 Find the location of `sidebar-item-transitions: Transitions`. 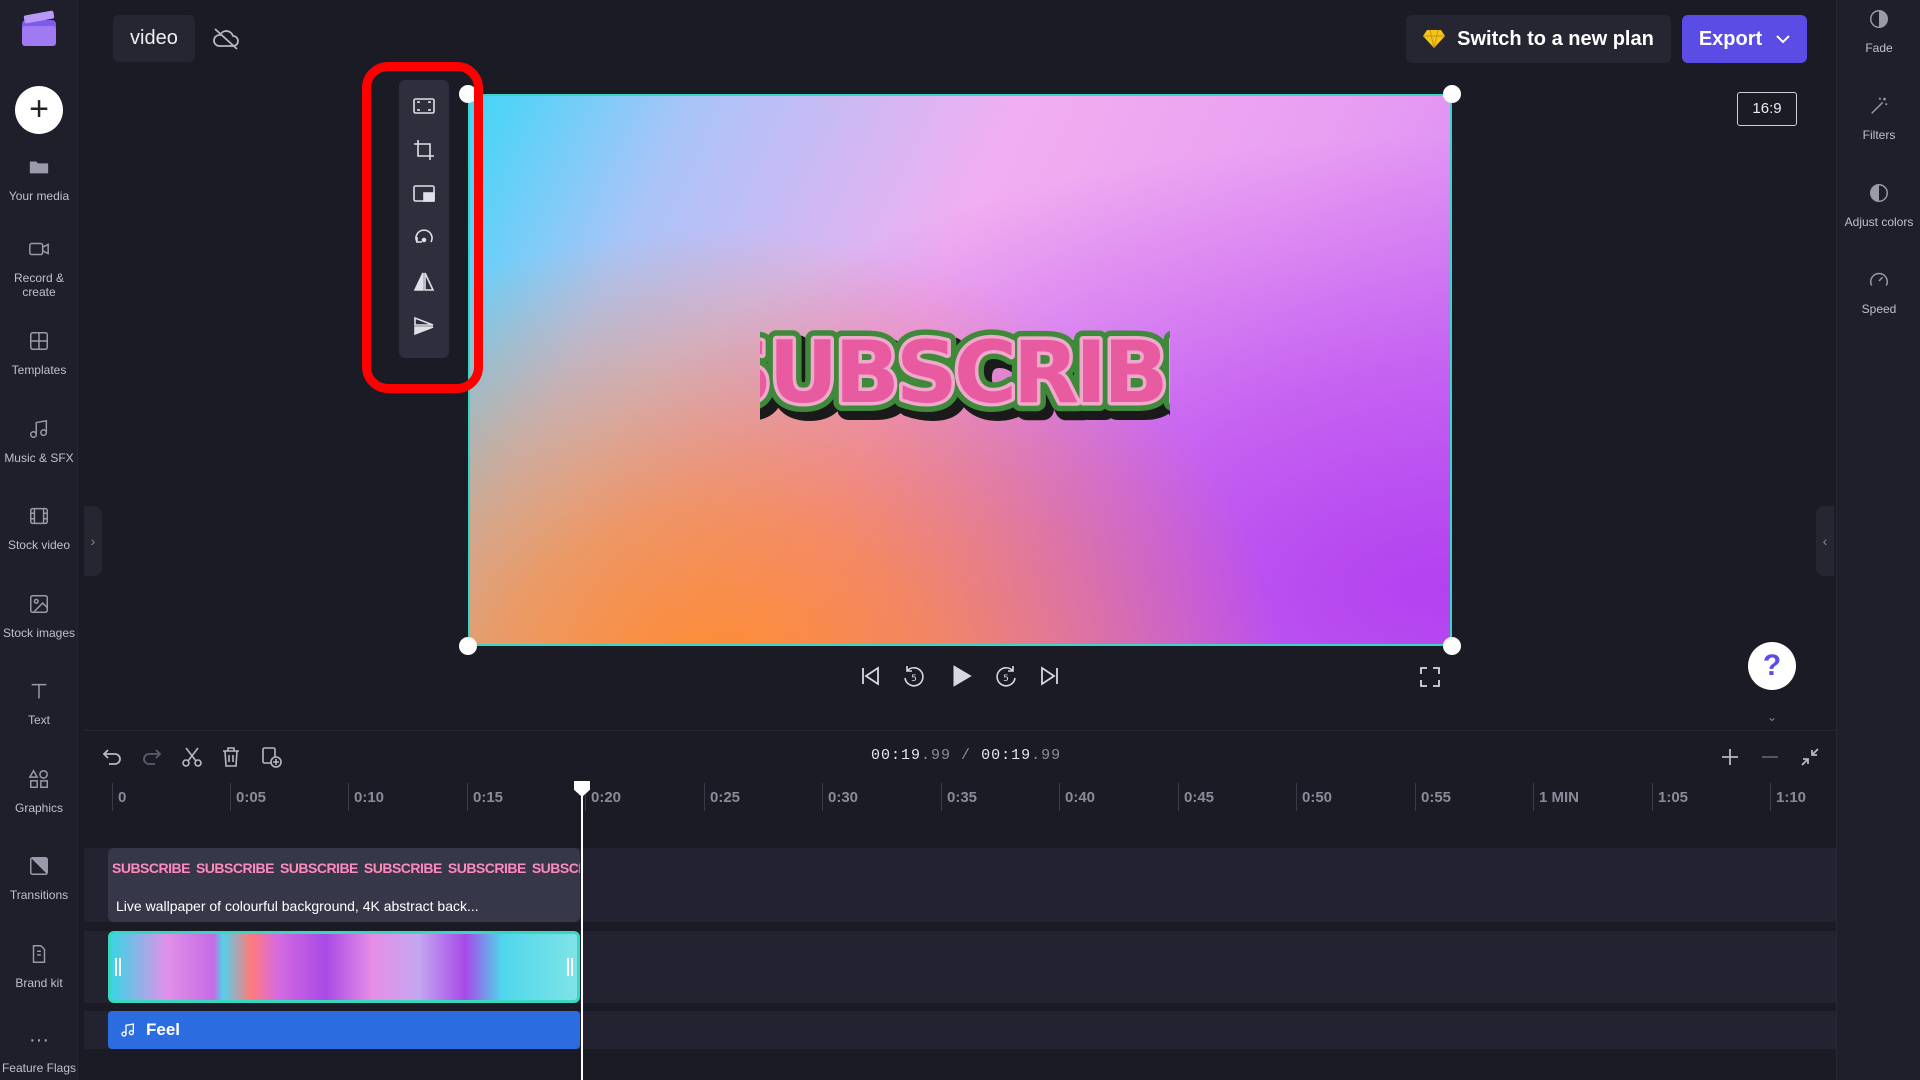

sidebar-item-transitions: Transitions is located at coordinates (39, 878).